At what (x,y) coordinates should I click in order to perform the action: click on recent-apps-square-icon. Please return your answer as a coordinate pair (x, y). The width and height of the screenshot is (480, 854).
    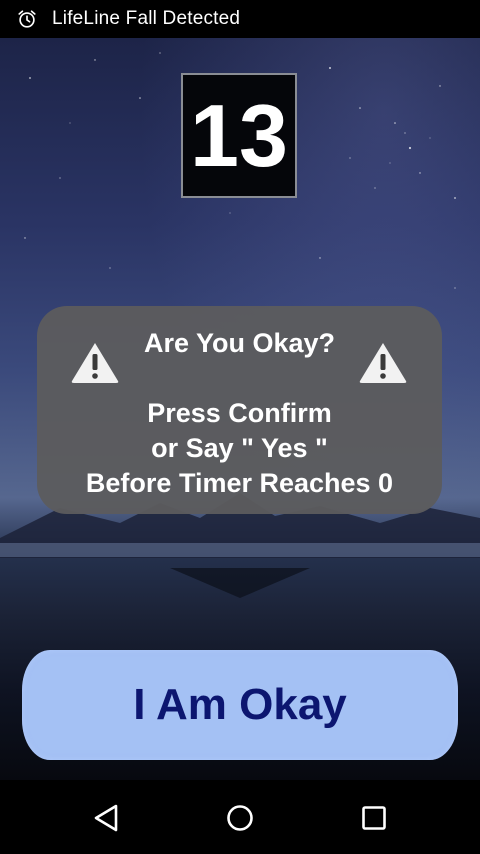
    Looking at the image, I should click on (374, 818).